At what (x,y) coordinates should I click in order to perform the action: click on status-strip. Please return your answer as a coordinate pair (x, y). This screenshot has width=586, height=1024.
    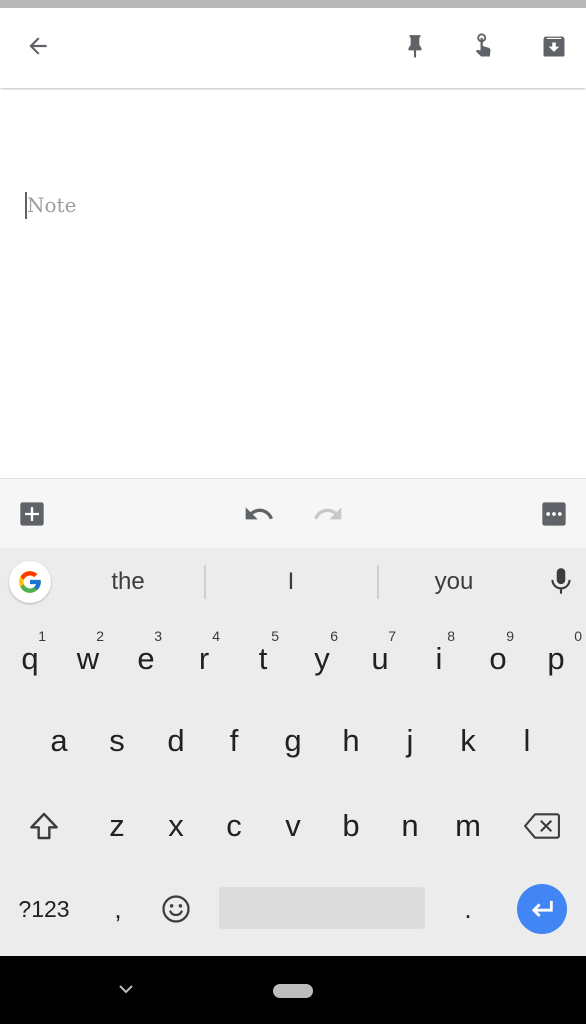
    Looking at the image, I should click on (293, 4).